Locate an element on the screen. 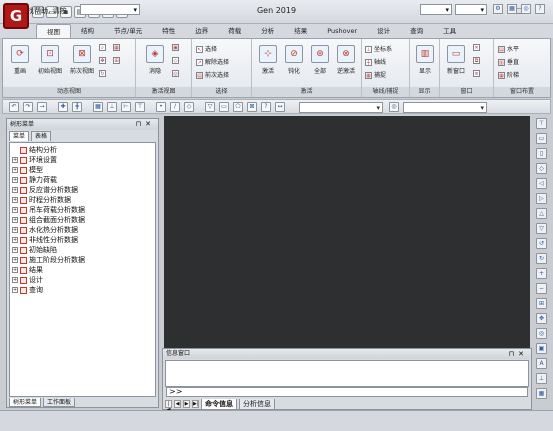  rotate-icon: ↻ is located at coordinates (103, 73).